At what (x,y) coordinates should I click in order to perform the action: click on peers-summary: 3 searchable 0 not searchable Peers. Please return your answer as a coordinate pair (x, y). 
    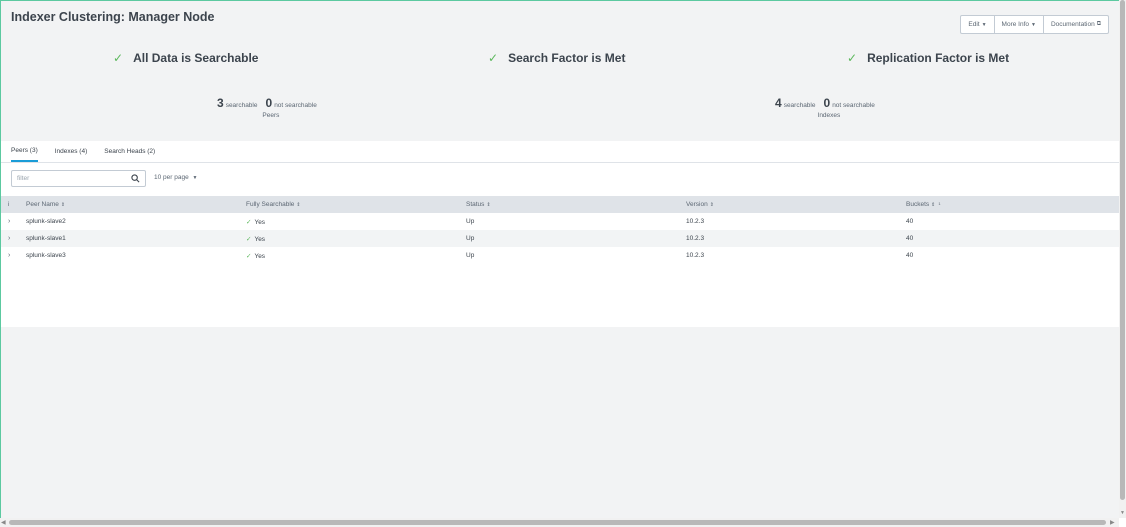
    Looking at the image, I should click on (271, 107).